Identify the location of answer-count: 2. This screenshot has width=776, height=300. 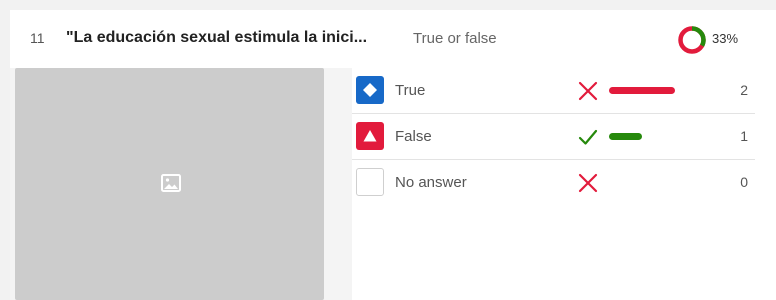
(744, 90).